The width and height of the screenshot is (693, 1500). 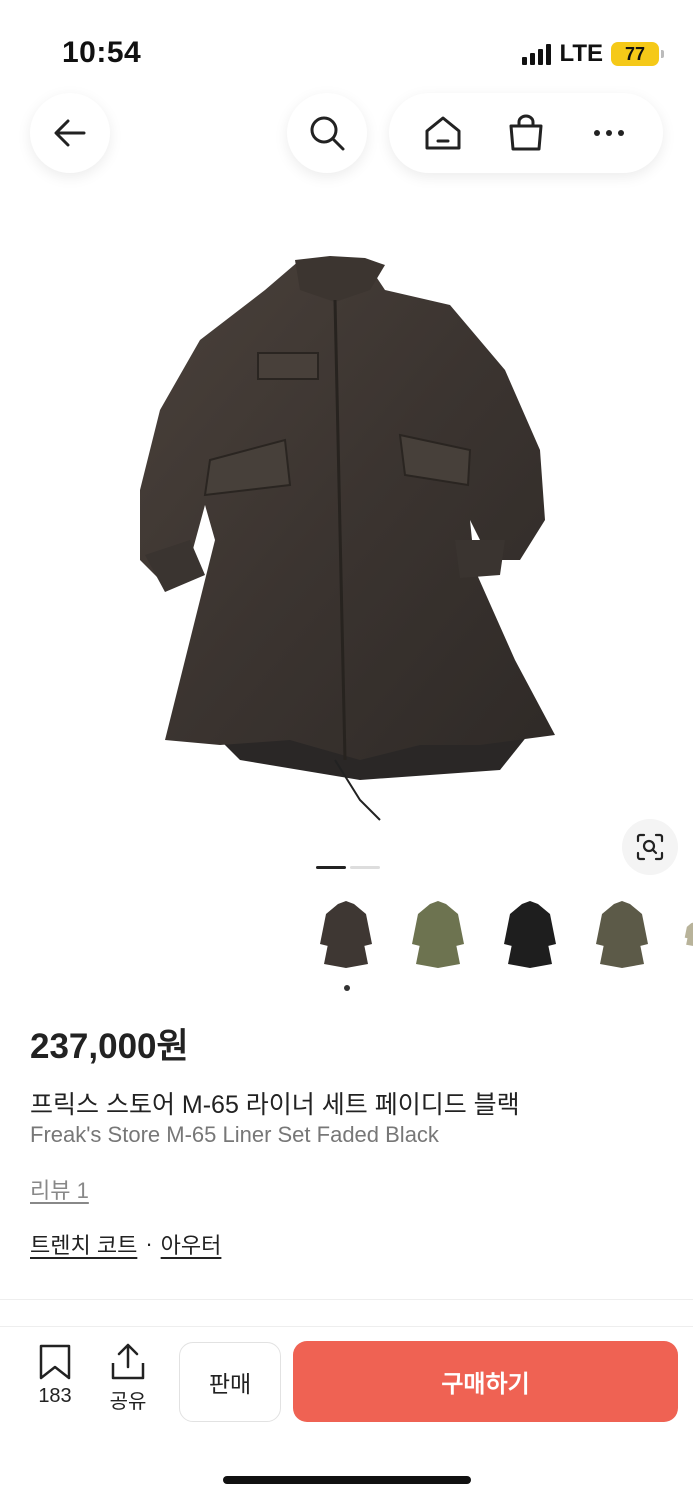 What do you see at coordinates (537, 54) in the screenshot?
I see `signal-icon` at bounding box center [537, 54].